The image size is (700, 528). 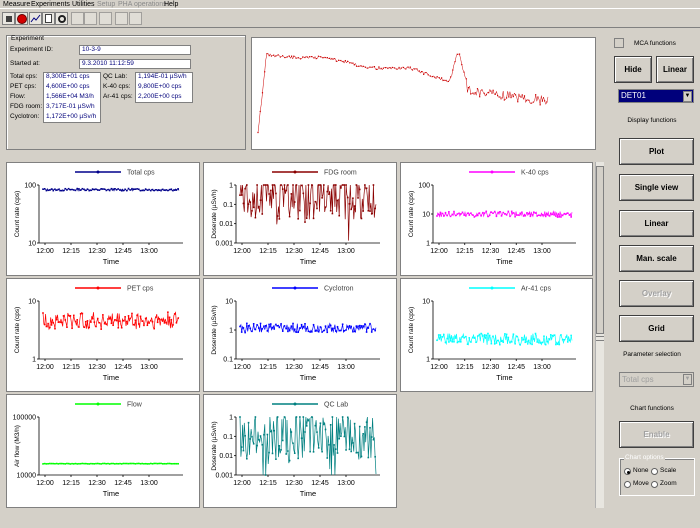 I want to click on hide-button: Hide, so click(x=633, y=69).